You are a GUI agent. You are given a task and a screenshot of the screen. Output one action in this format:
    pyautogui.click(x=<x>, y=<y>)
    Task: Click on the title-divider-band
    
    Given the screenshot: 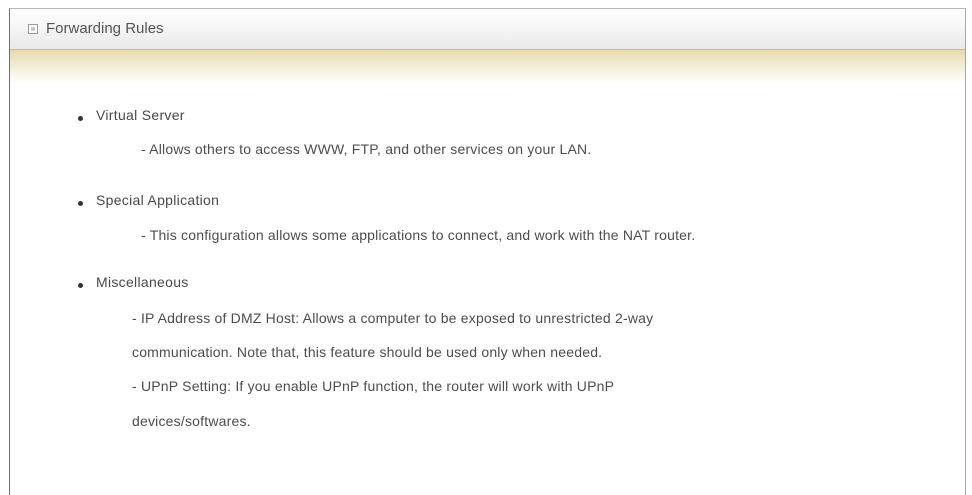 What is the action you would take?
    pyautogui.click(x=487, y=67)
    